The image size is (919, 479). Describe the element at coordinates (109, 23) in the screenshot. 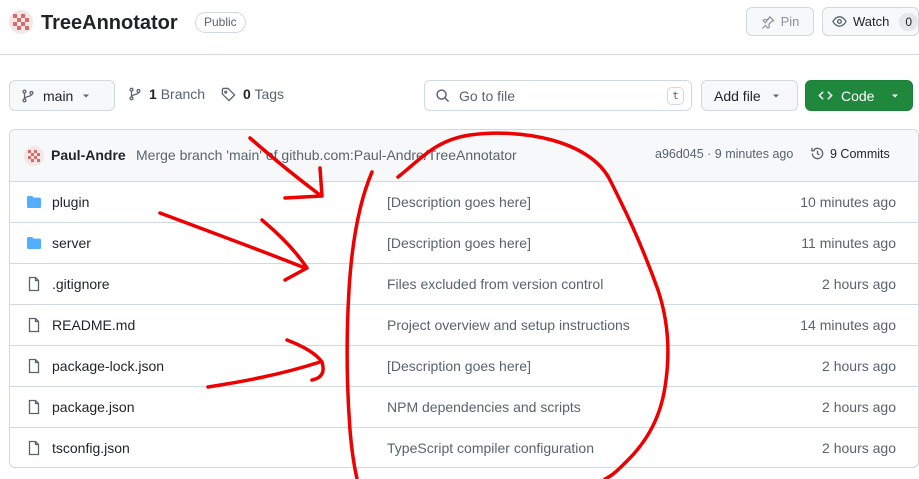

I see `repo-name: TreeAnnotator` at that location.